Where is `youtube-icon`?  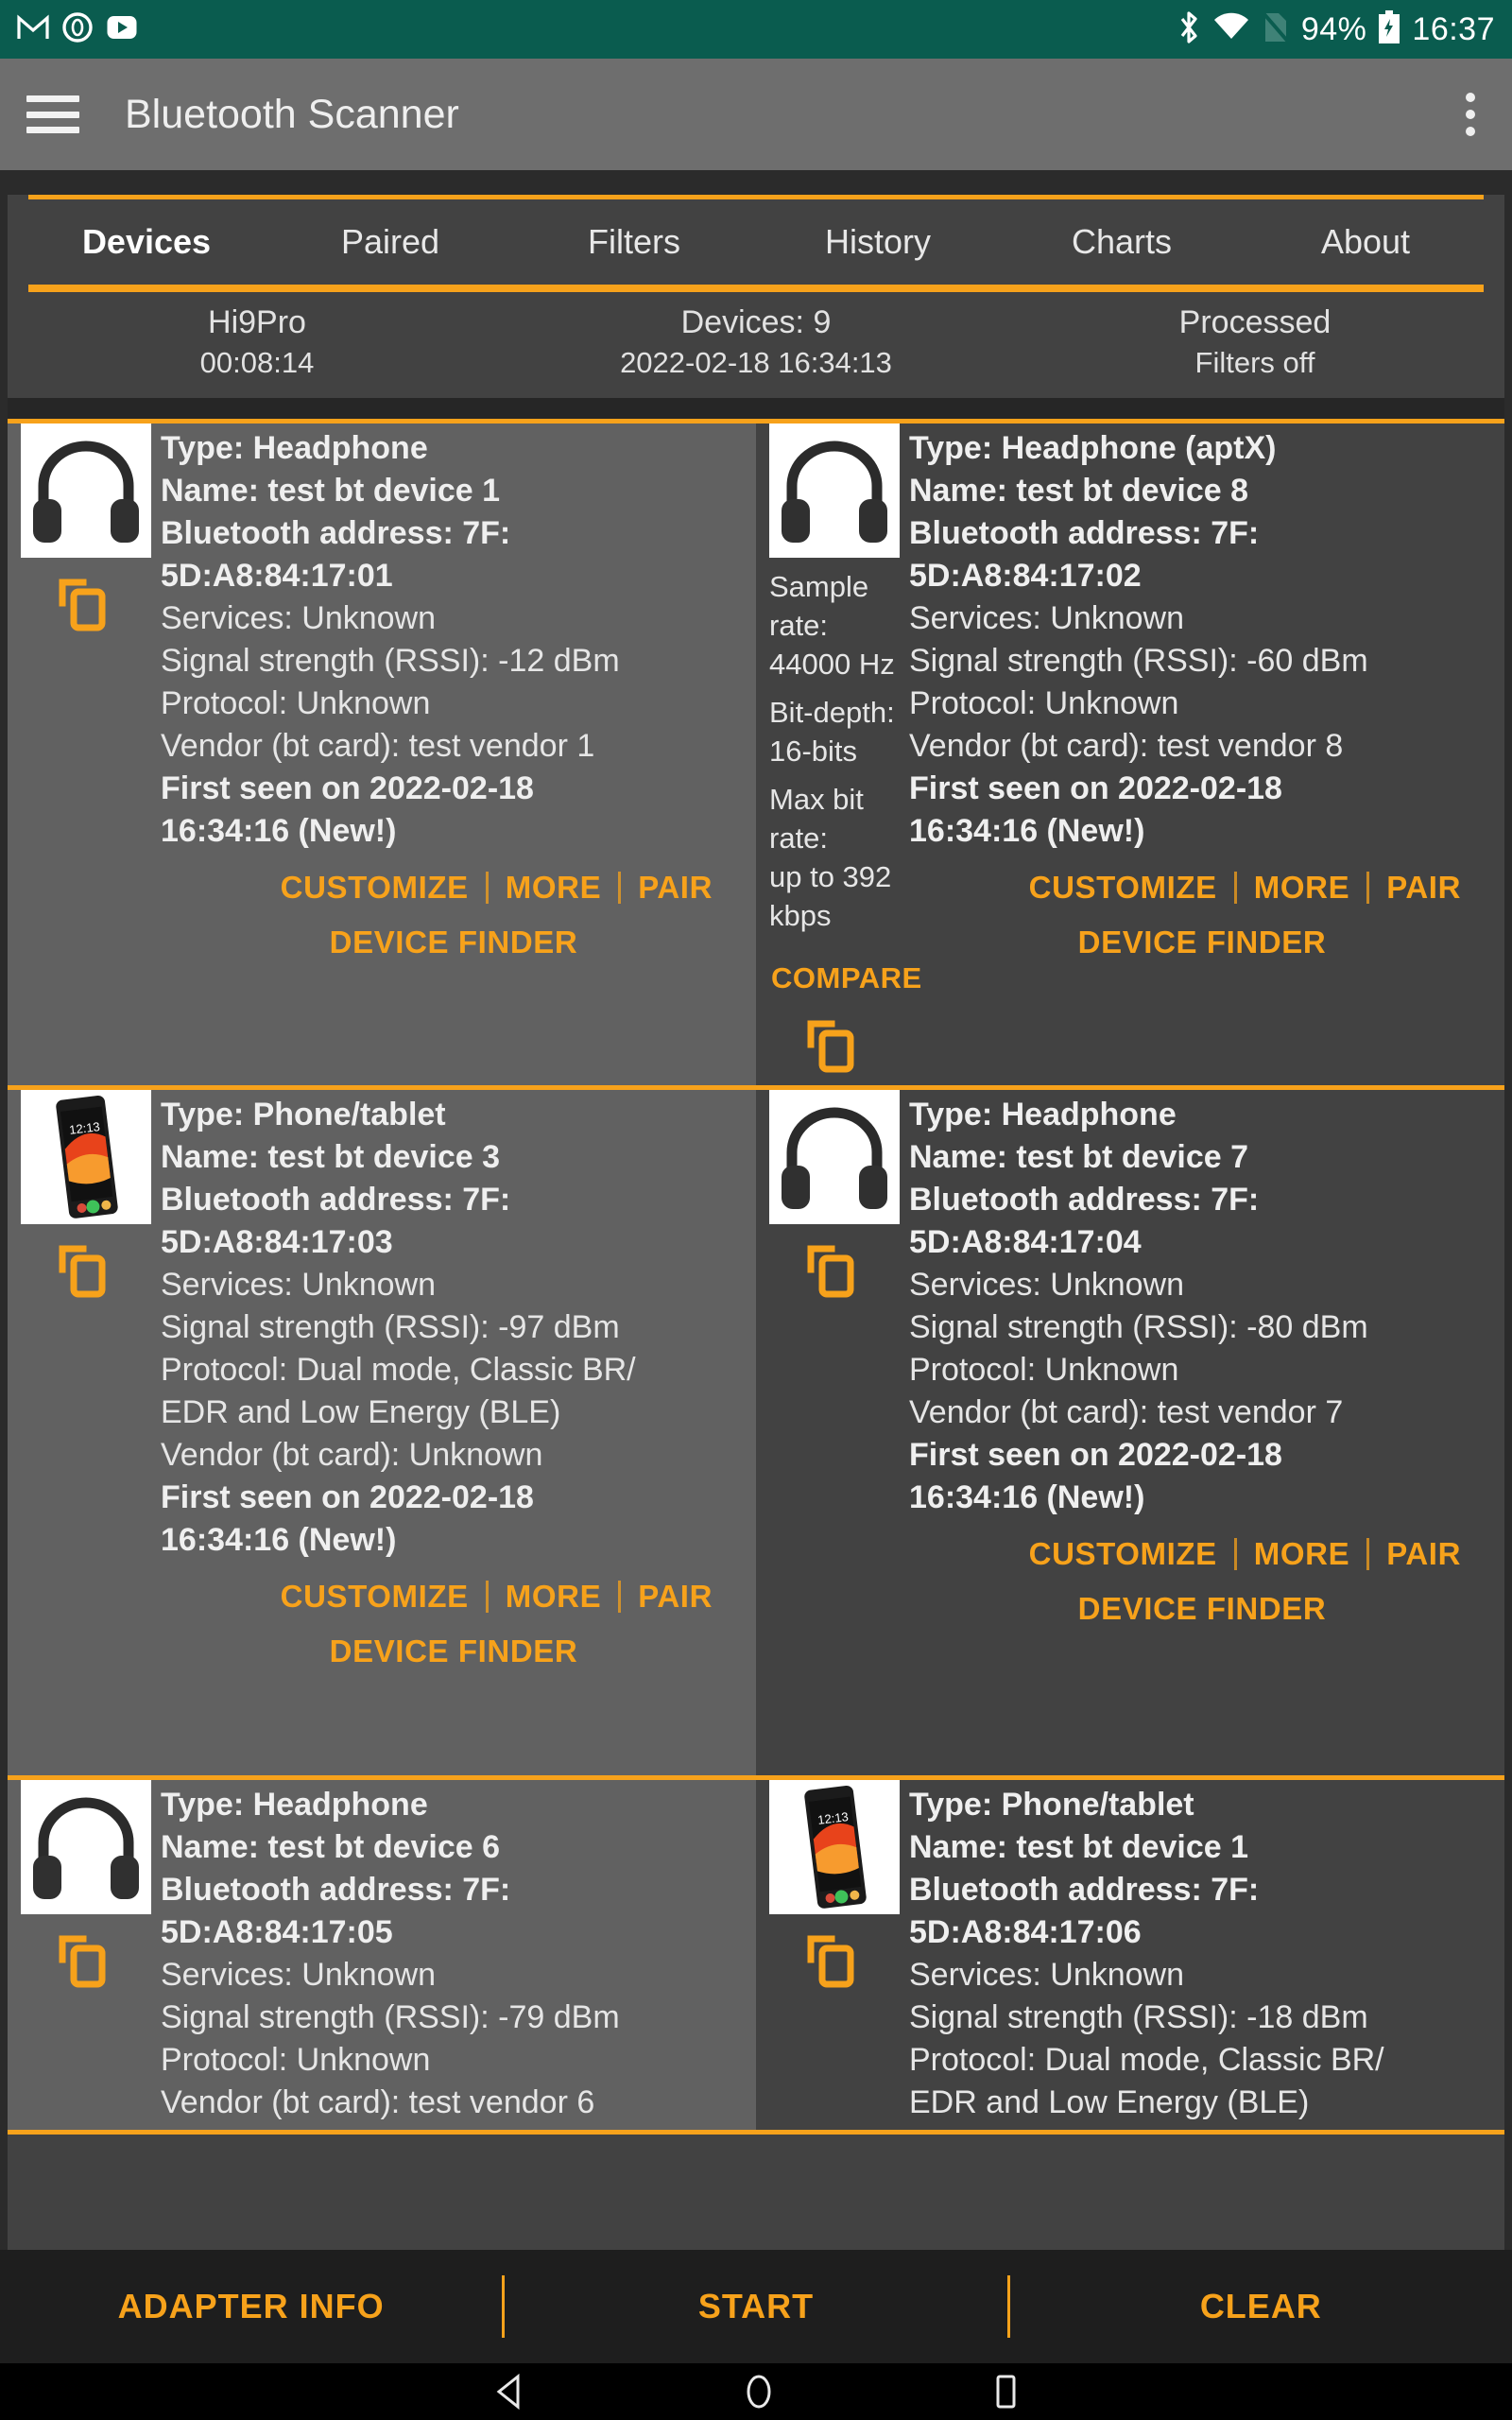 youtube-icon is located at coordinates (122, 30).